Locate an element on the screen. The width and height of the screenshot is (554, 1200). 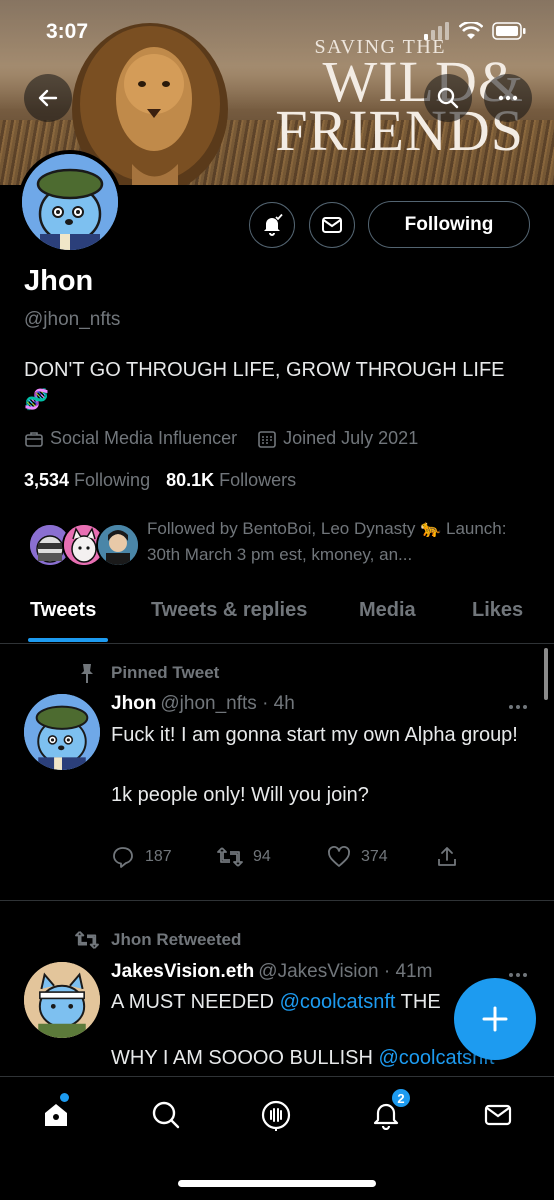
profile-category: Social Media Influencer is located at coordinates (130, 438).